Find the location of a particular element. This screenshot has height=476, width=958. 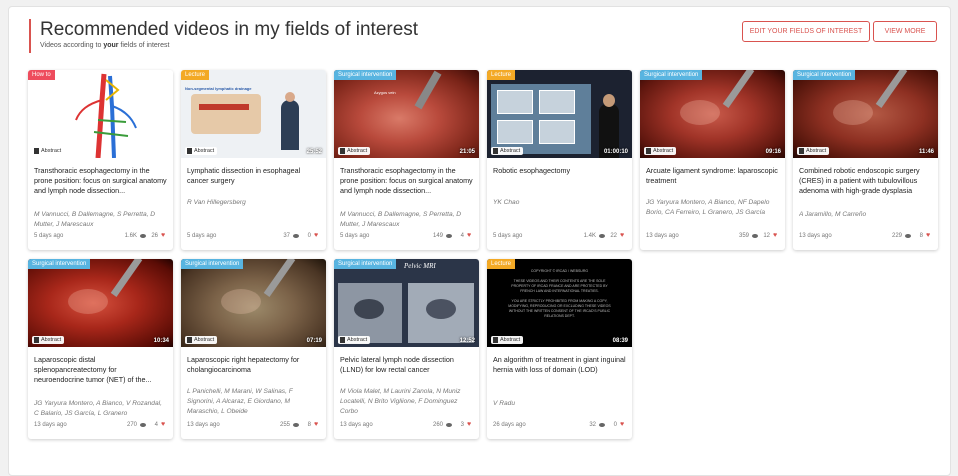

video-duration: 08:39 is located at coordinates (620, 341).